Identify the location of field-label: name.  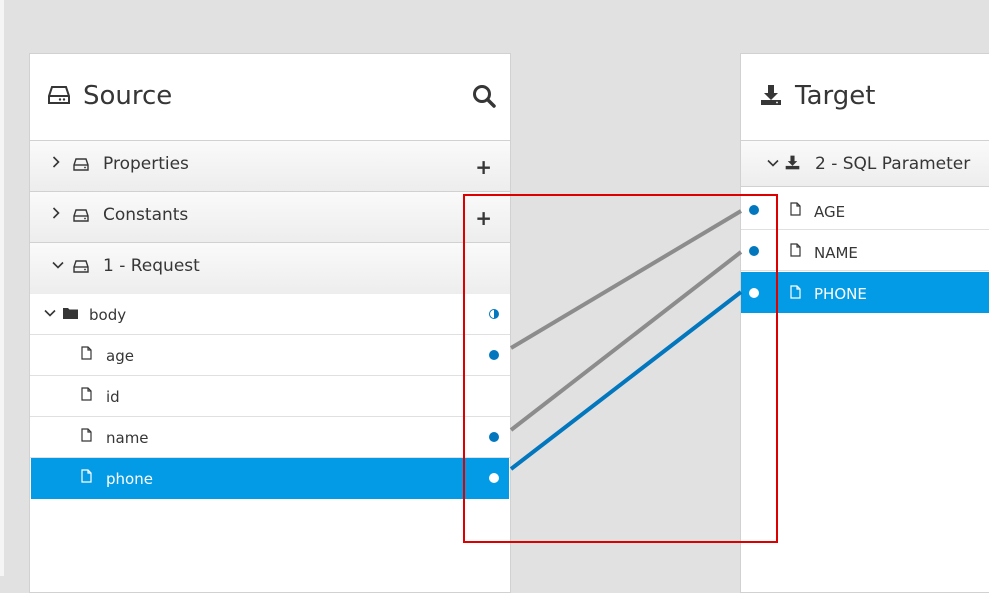
(127, 438).